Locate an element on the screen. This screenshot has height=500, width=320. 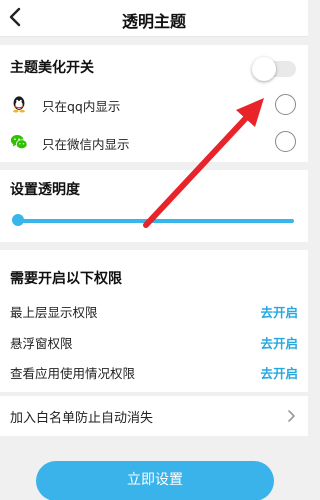
whitelist-row: 加入白名单防止自动消失 is located at coordinates (154, 416).